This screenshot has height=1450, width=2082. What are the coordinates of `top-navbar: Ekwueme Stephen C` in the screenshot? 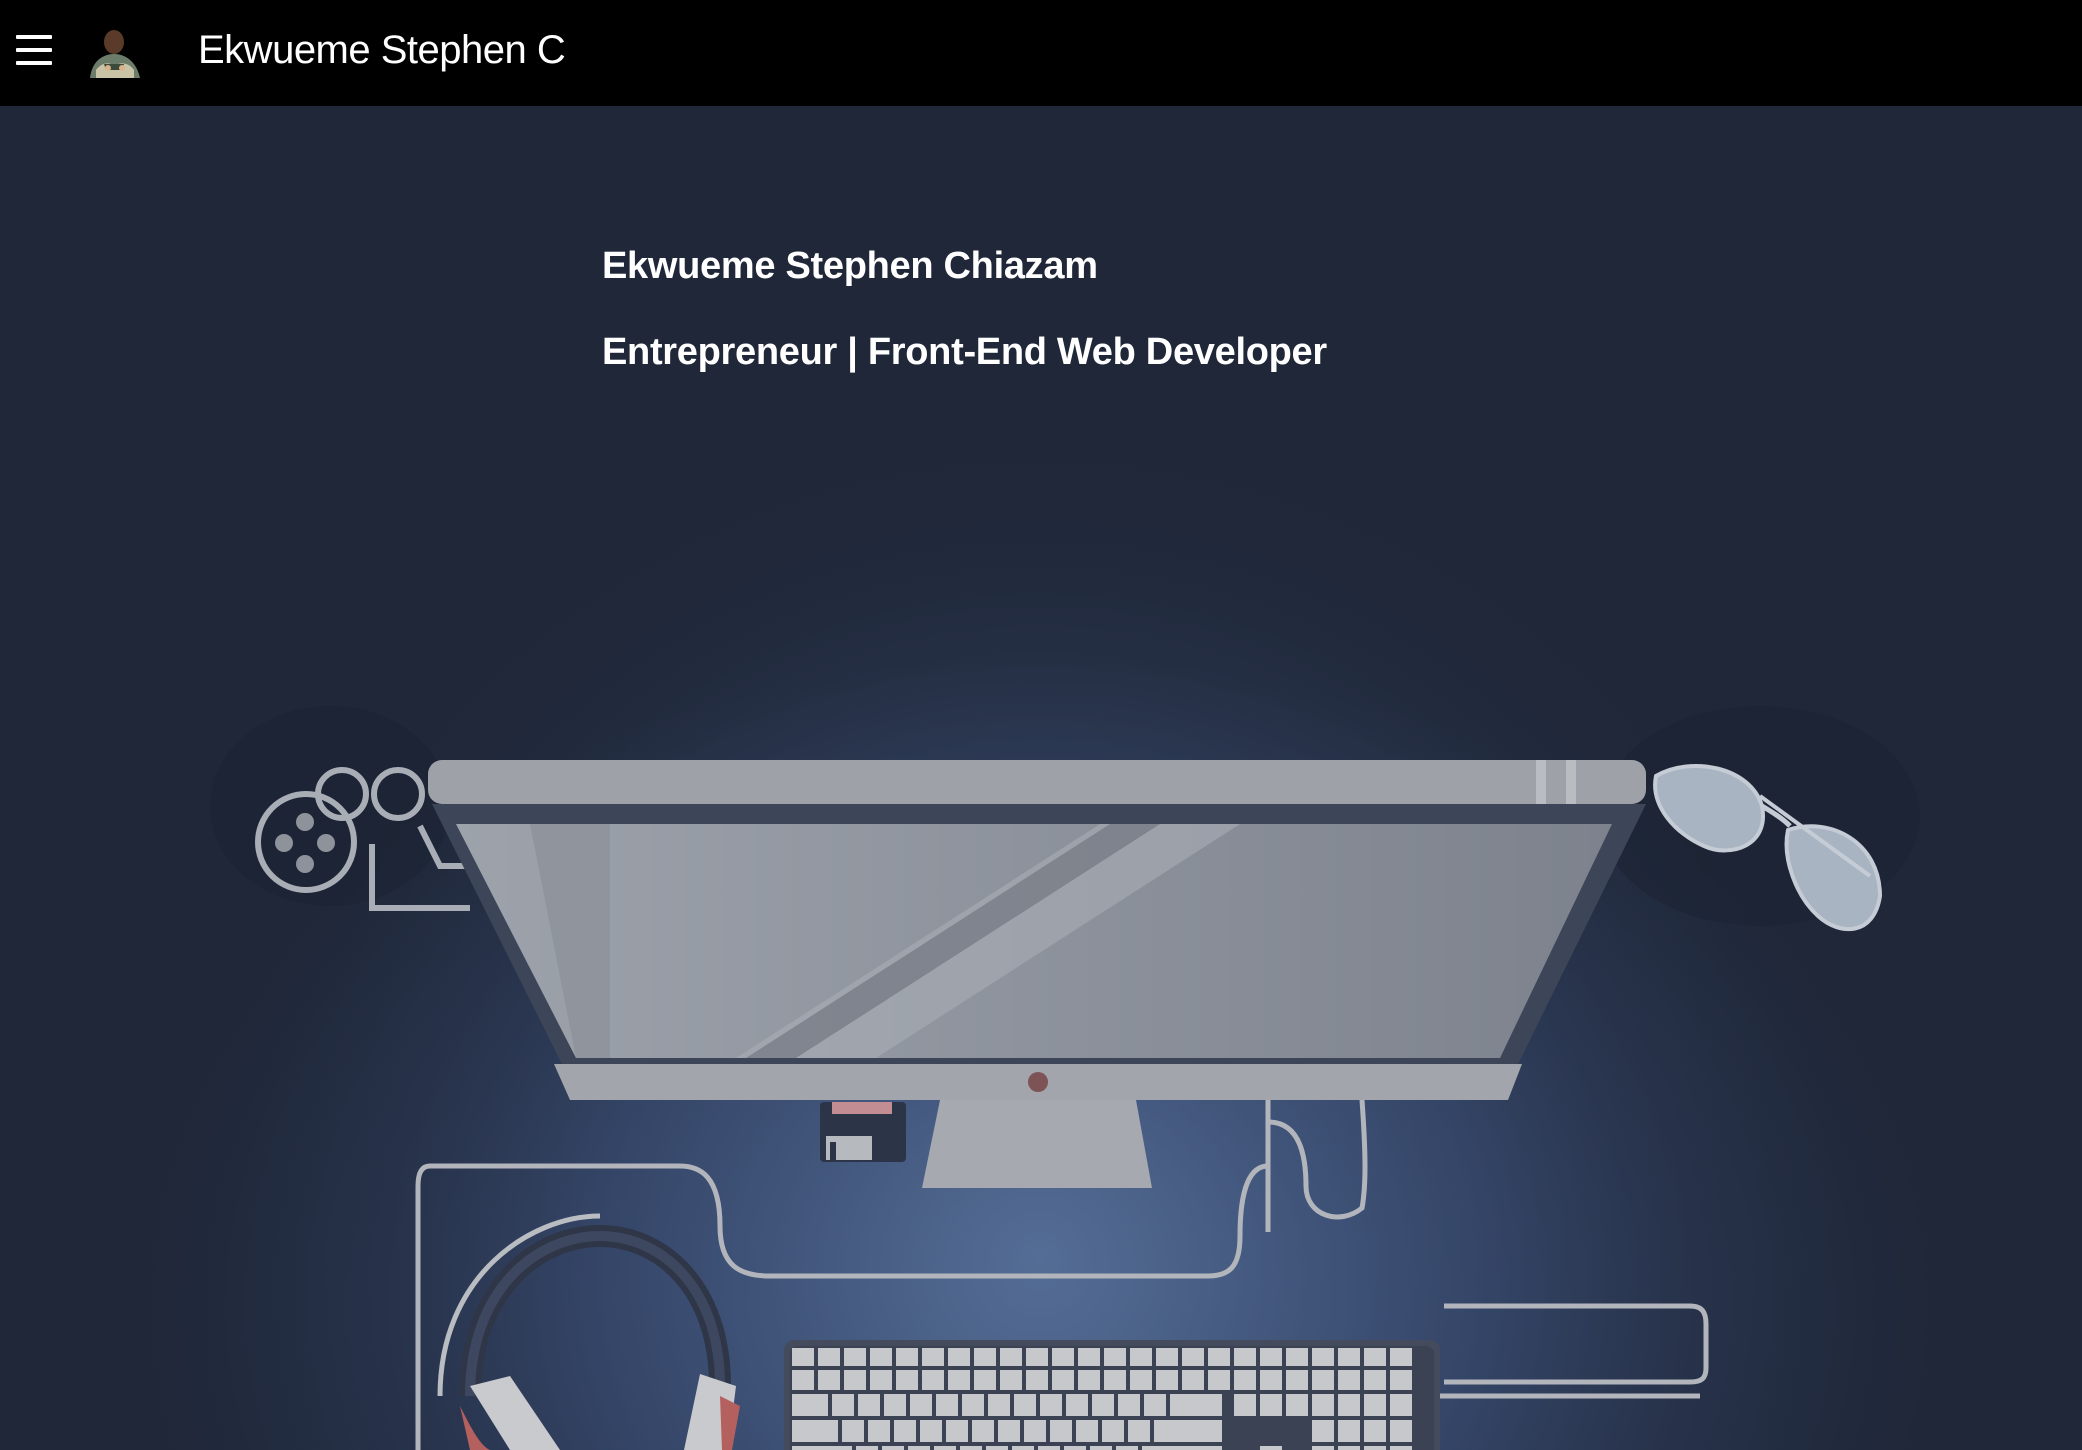 It's located at (1041, 53).